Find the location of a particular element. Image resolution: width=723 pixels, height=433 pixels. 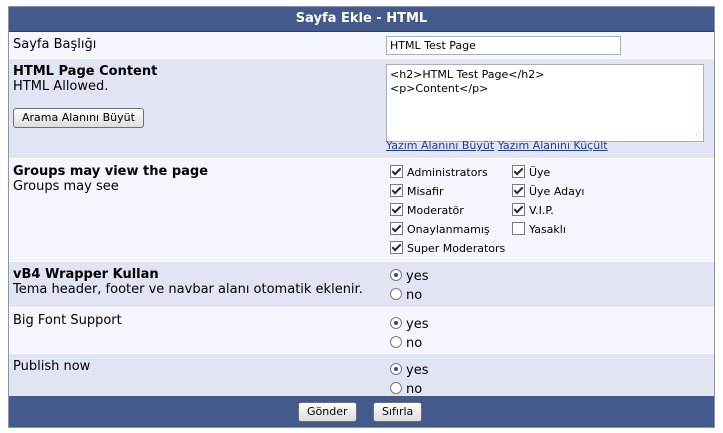

html-content-textarea: <h2>HTML Test Page</h2> <p>Content</p> ⋰ is located at coordinates (545, 103).